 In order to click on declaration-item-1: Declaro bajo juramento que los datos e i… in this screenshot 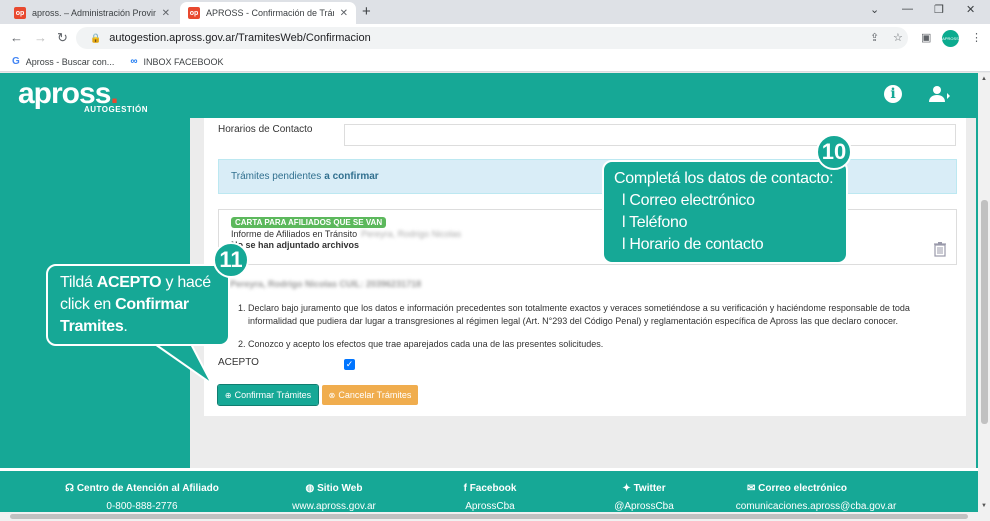, I will do `click(595, 315)`.